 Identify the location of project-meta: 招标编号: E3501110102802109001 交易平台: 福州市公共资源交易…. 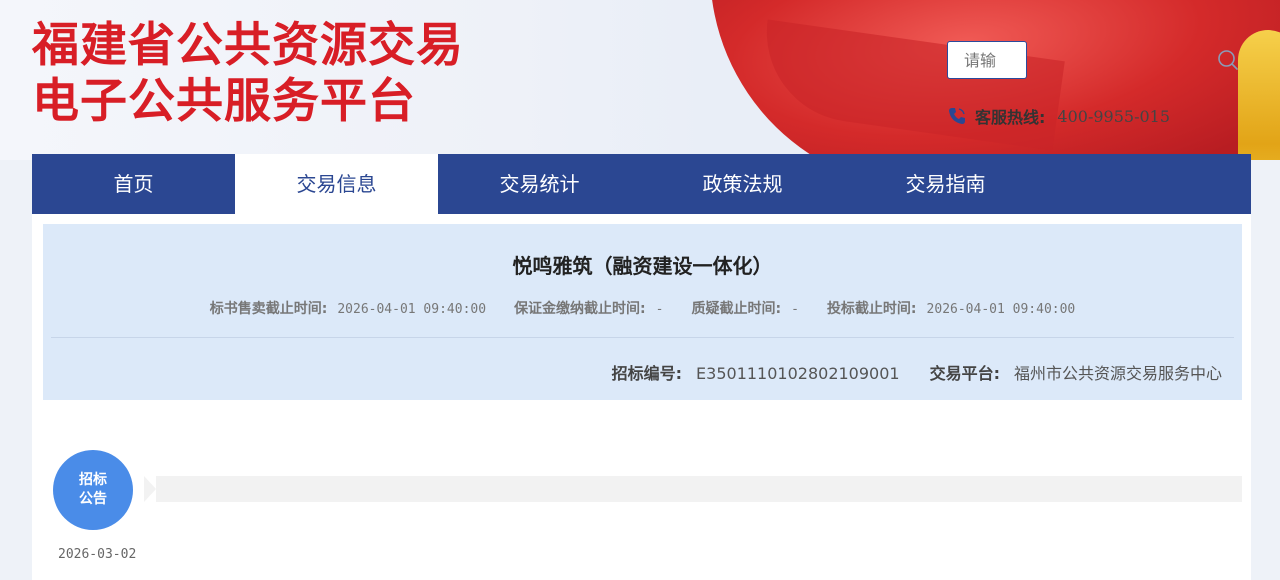
(917, 372).